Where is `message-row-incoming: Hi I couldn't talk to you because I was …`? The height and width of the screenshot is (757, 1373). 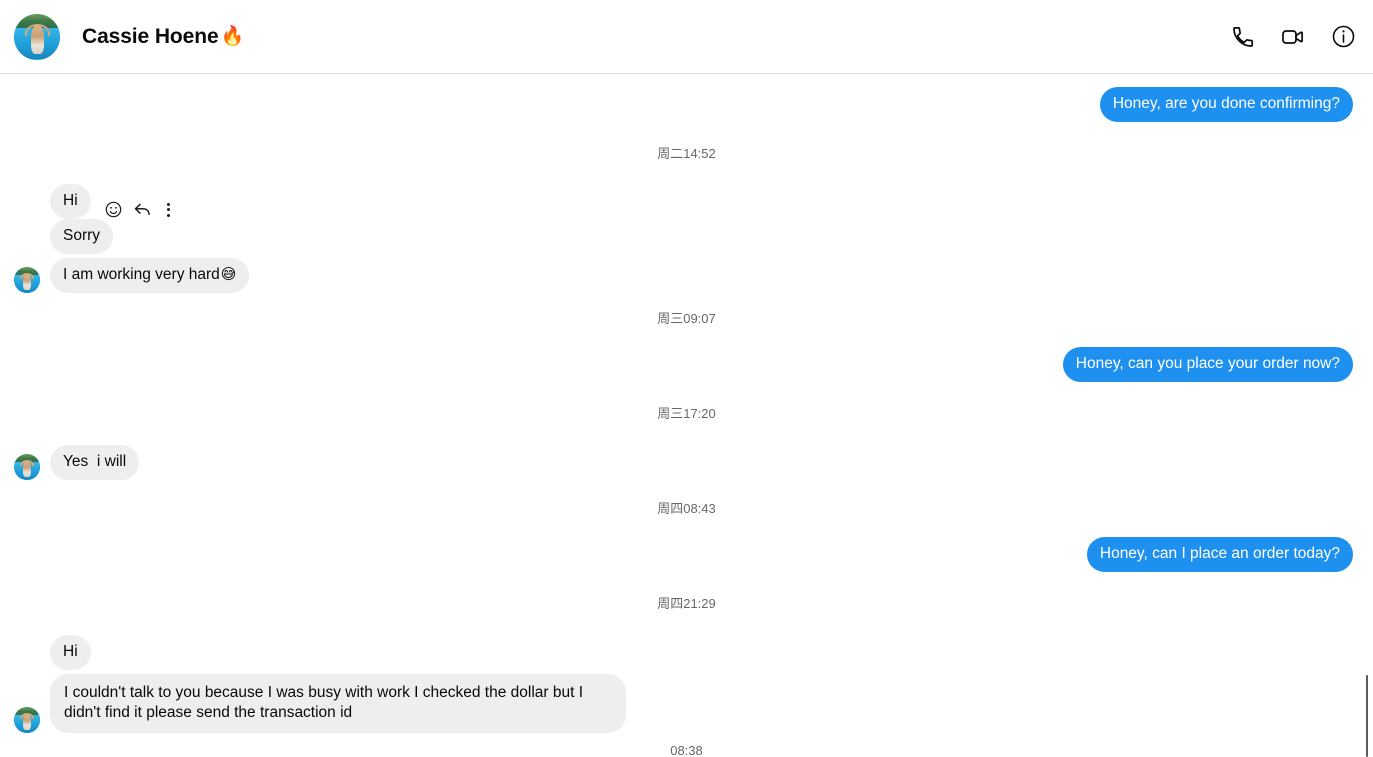
message-row-incoming: Hi I couldn't talk to you because I was … is located at coordinates (320, 684).